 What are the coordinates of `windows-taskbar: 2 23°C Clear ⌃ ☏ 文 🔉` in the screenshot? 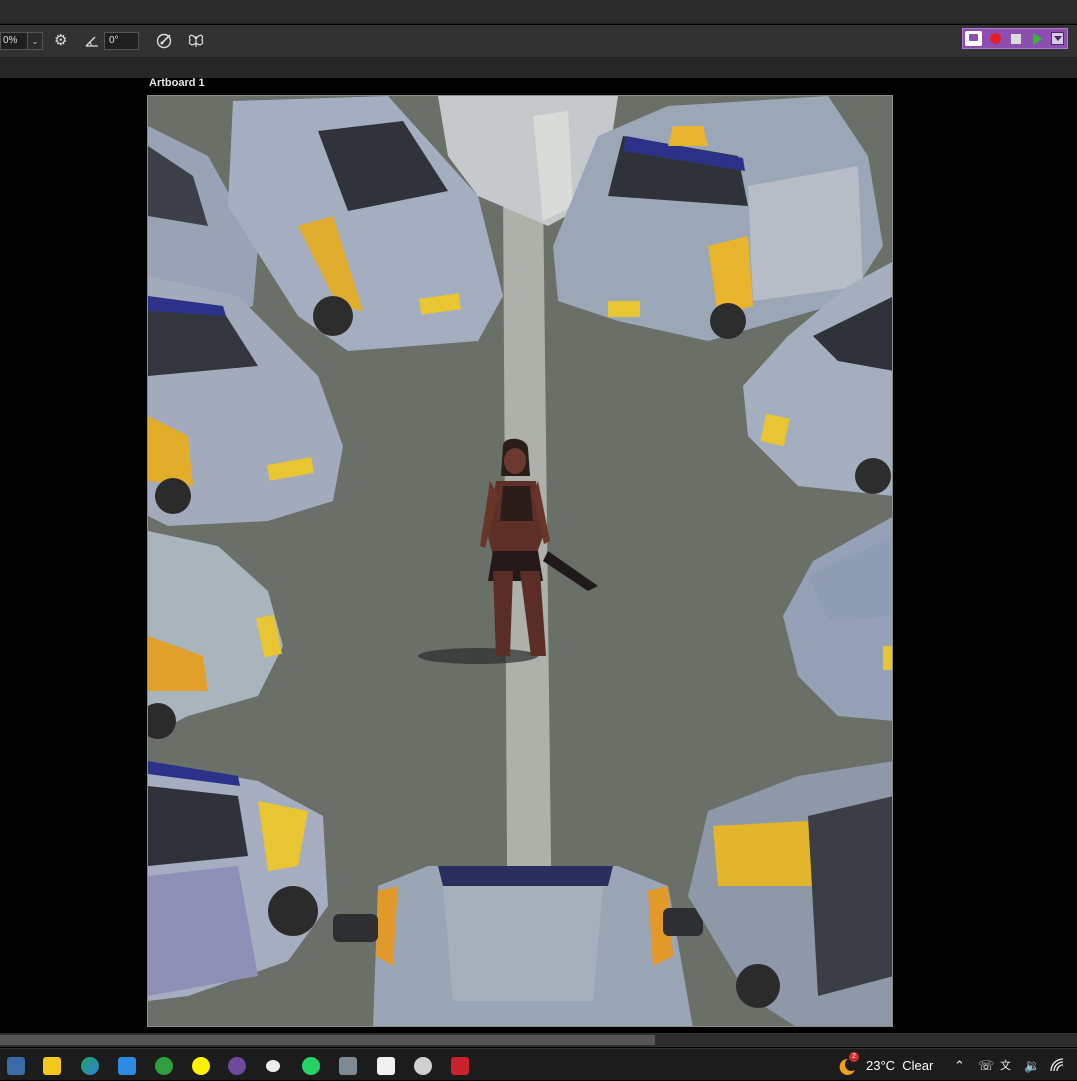 It's located at (538, 1064).